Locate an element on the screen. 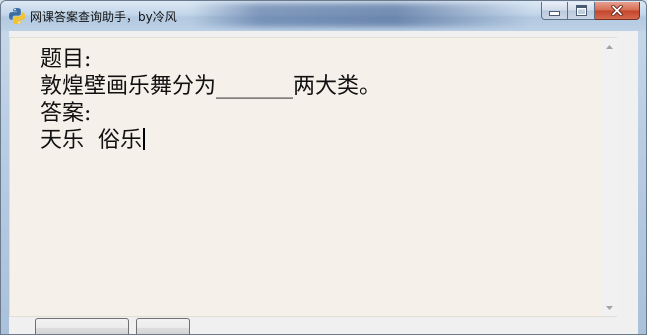 This screenshot has width=647, height=335. title-bar: 网课答案查询助手，by冷风 is located at coordinates (323, 16).